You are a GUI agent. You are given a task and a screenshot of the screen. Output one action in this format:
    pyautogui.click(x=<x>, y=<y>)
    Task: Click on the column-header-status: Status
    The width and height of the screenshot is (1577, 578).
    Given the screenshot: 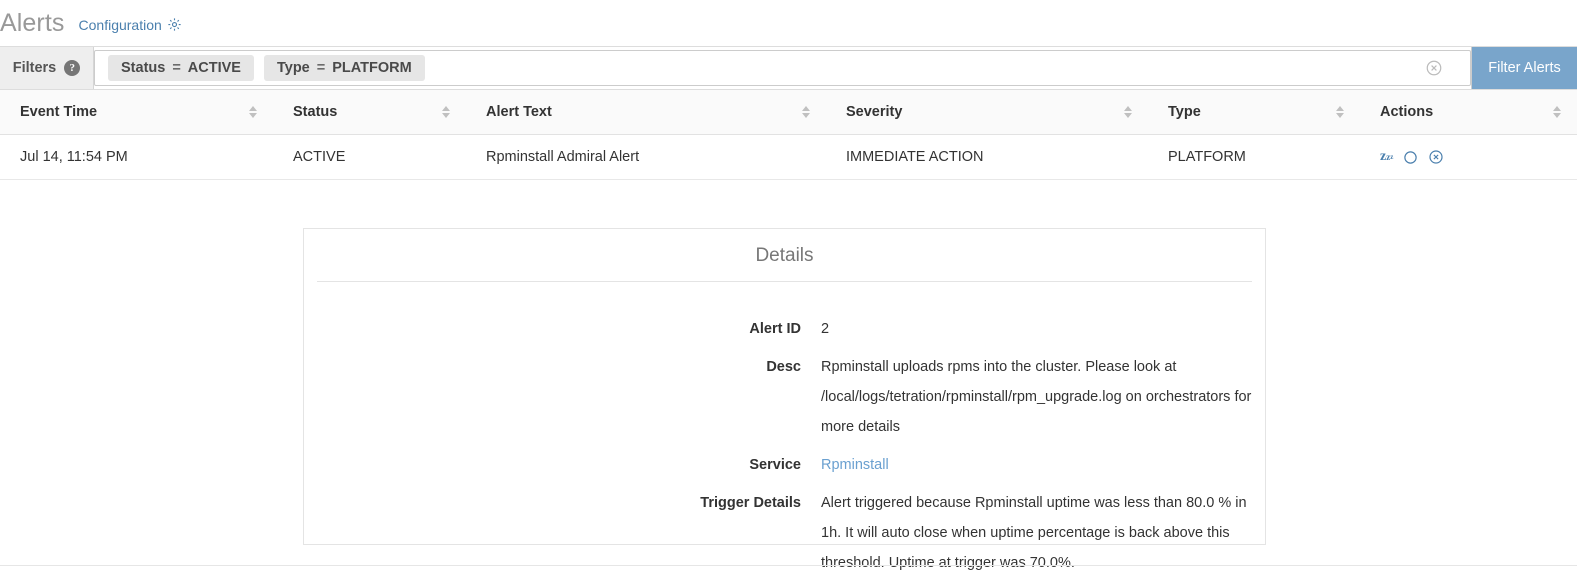 What is the action you would take?
    pyautogui.click(x=369, y=112)
    